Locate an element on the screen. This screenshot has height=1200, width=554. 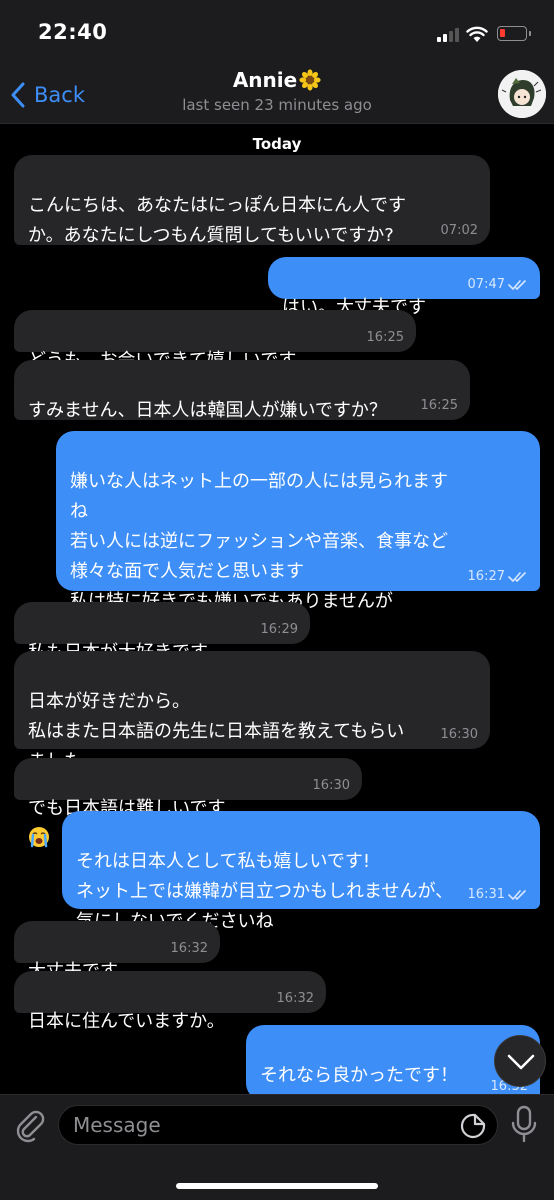
sunflower-emoji-icon is located at coordinates (310, 80).